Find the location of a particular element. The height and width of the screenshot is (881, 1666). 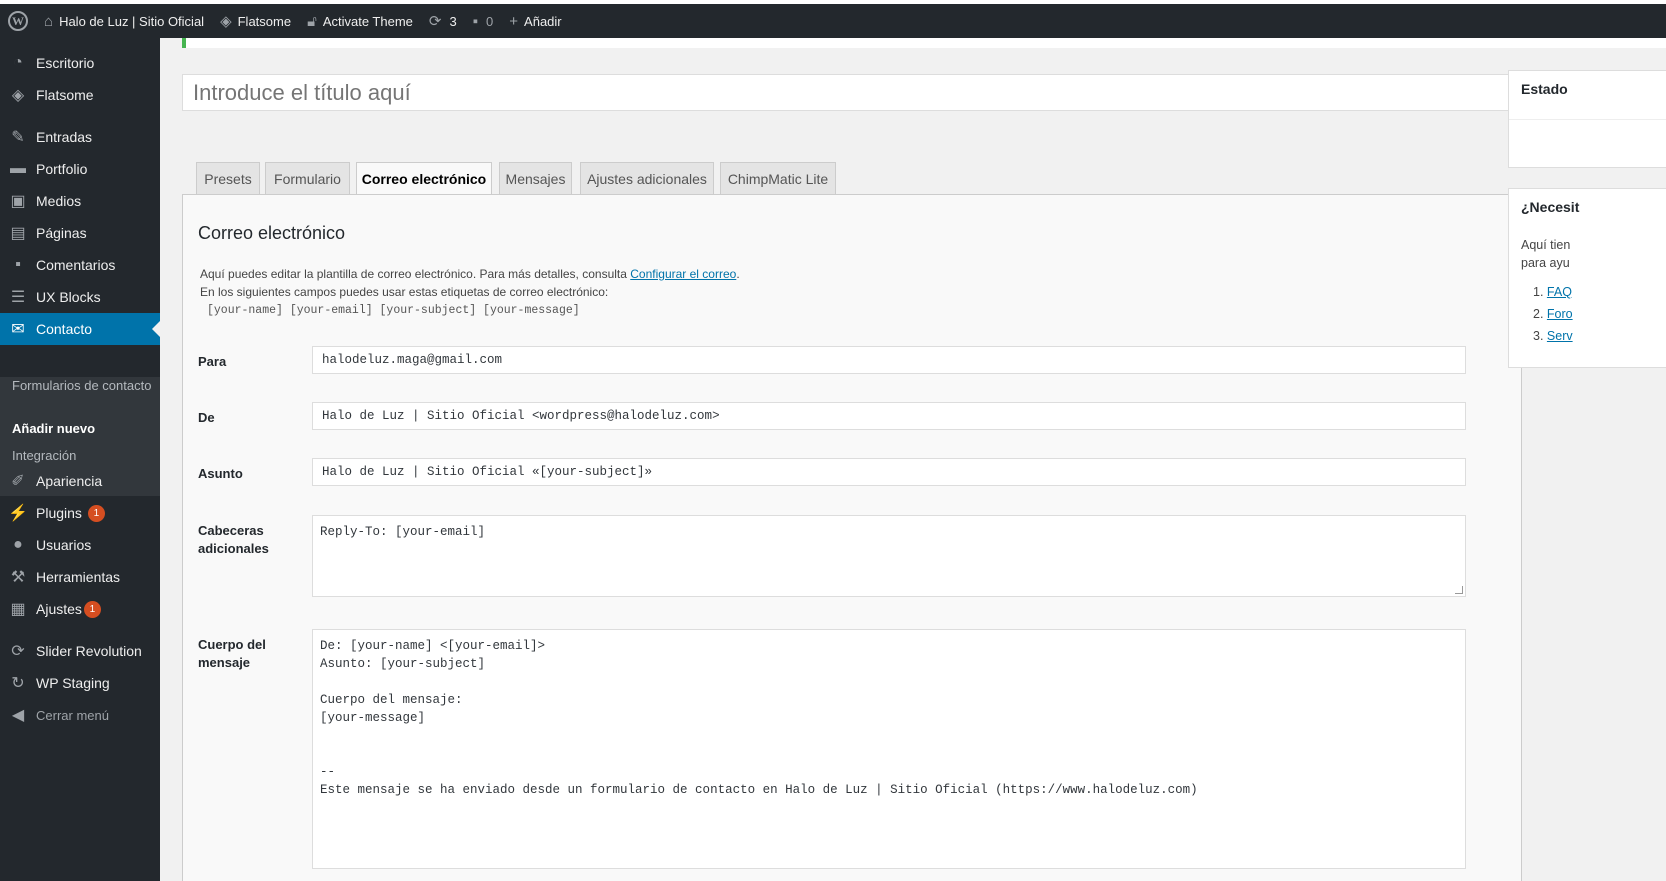

theme-link: ◈ Flatsome is located at coordinates (255, 21).